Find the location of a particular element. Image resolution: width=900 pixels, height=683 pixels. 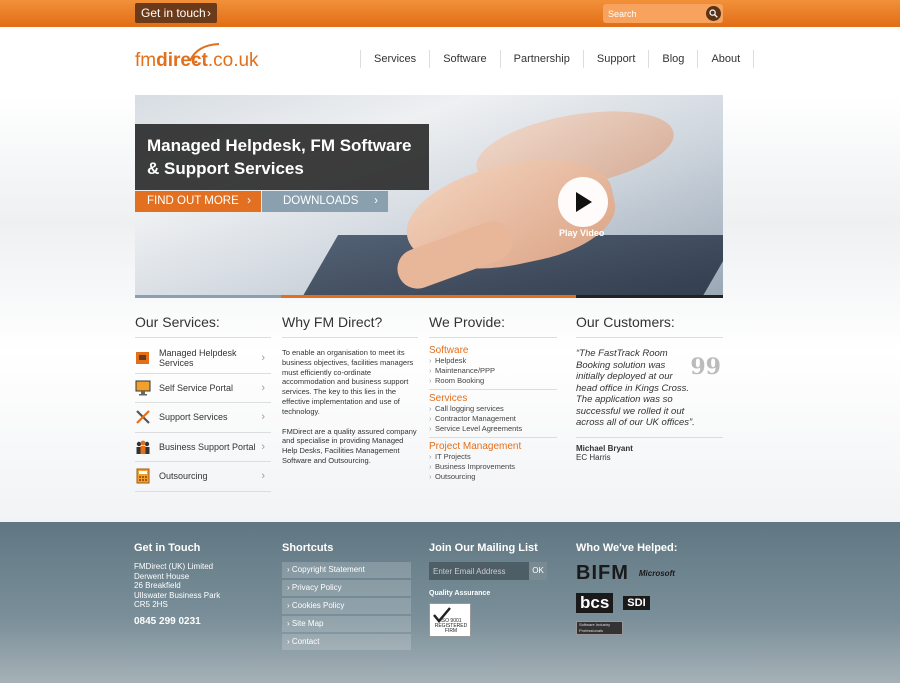

nav-software: Software is located at coordinates (464, 59).